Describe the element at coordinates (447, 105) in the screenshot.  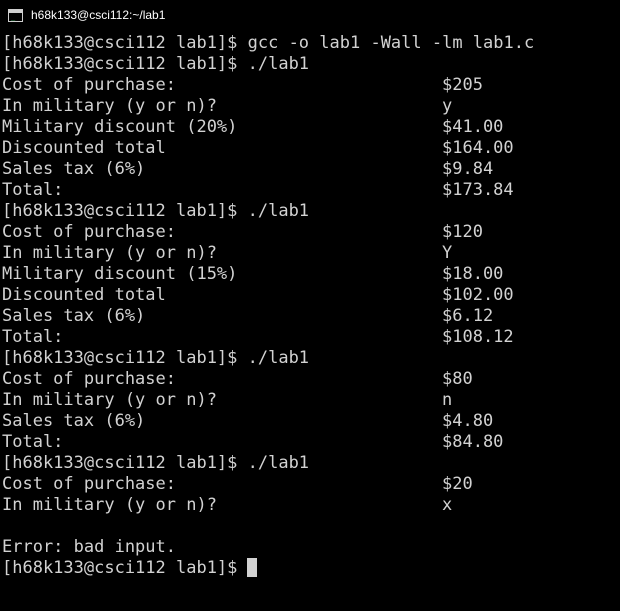
I see `output-value: y` at that location.